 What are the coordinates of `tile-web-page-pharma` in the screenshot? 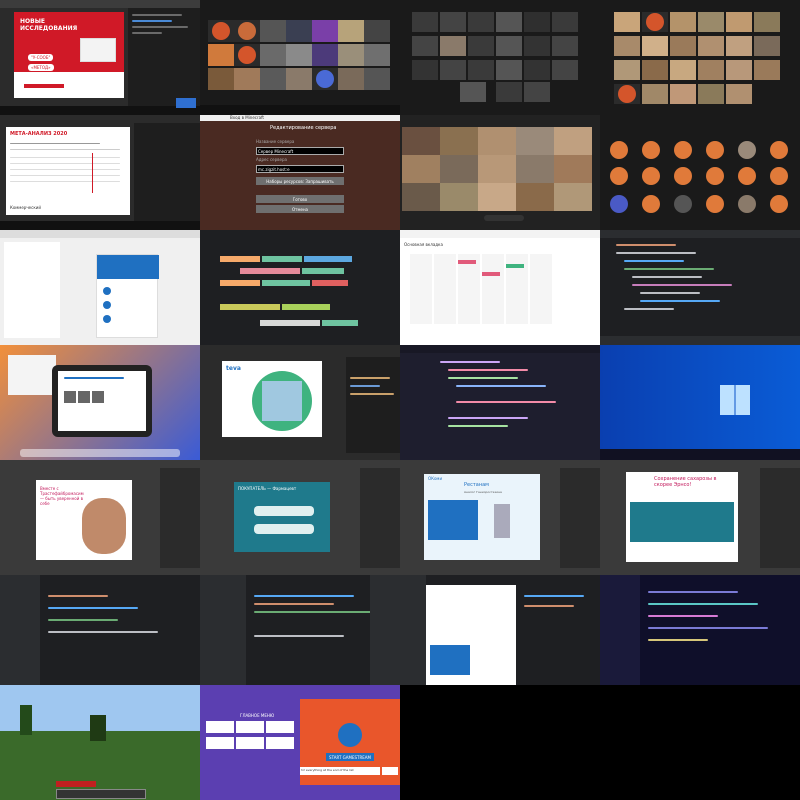 It's located at (100, 287).